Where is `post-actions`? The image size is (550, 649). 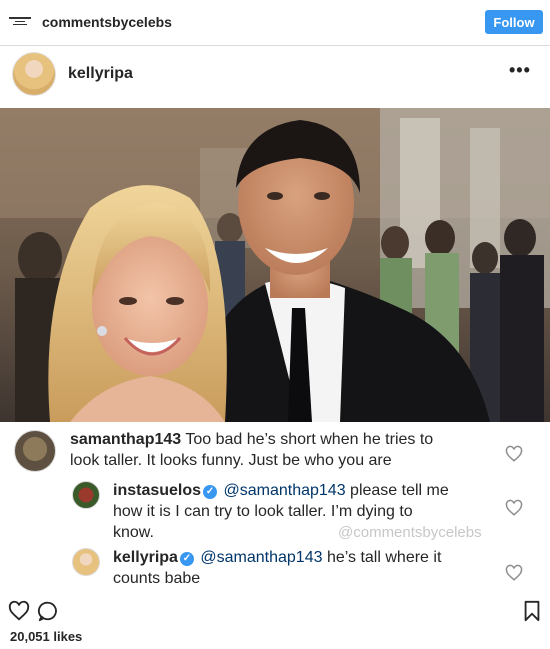 post-actions is located at coordinates (275, 611).